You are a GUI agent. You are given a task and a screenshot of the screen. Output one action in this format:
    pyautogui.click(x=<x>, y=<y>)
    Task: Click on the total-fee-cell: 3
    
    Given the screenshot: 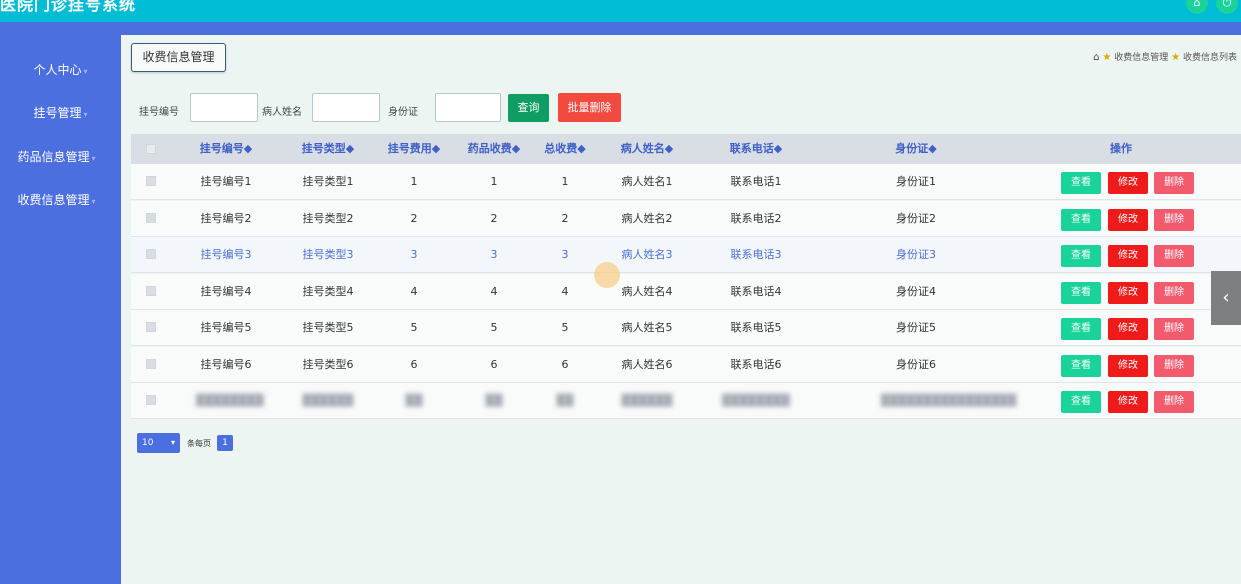 What is the action you would take?
    pyautogui.click(x=565, y=254)
    